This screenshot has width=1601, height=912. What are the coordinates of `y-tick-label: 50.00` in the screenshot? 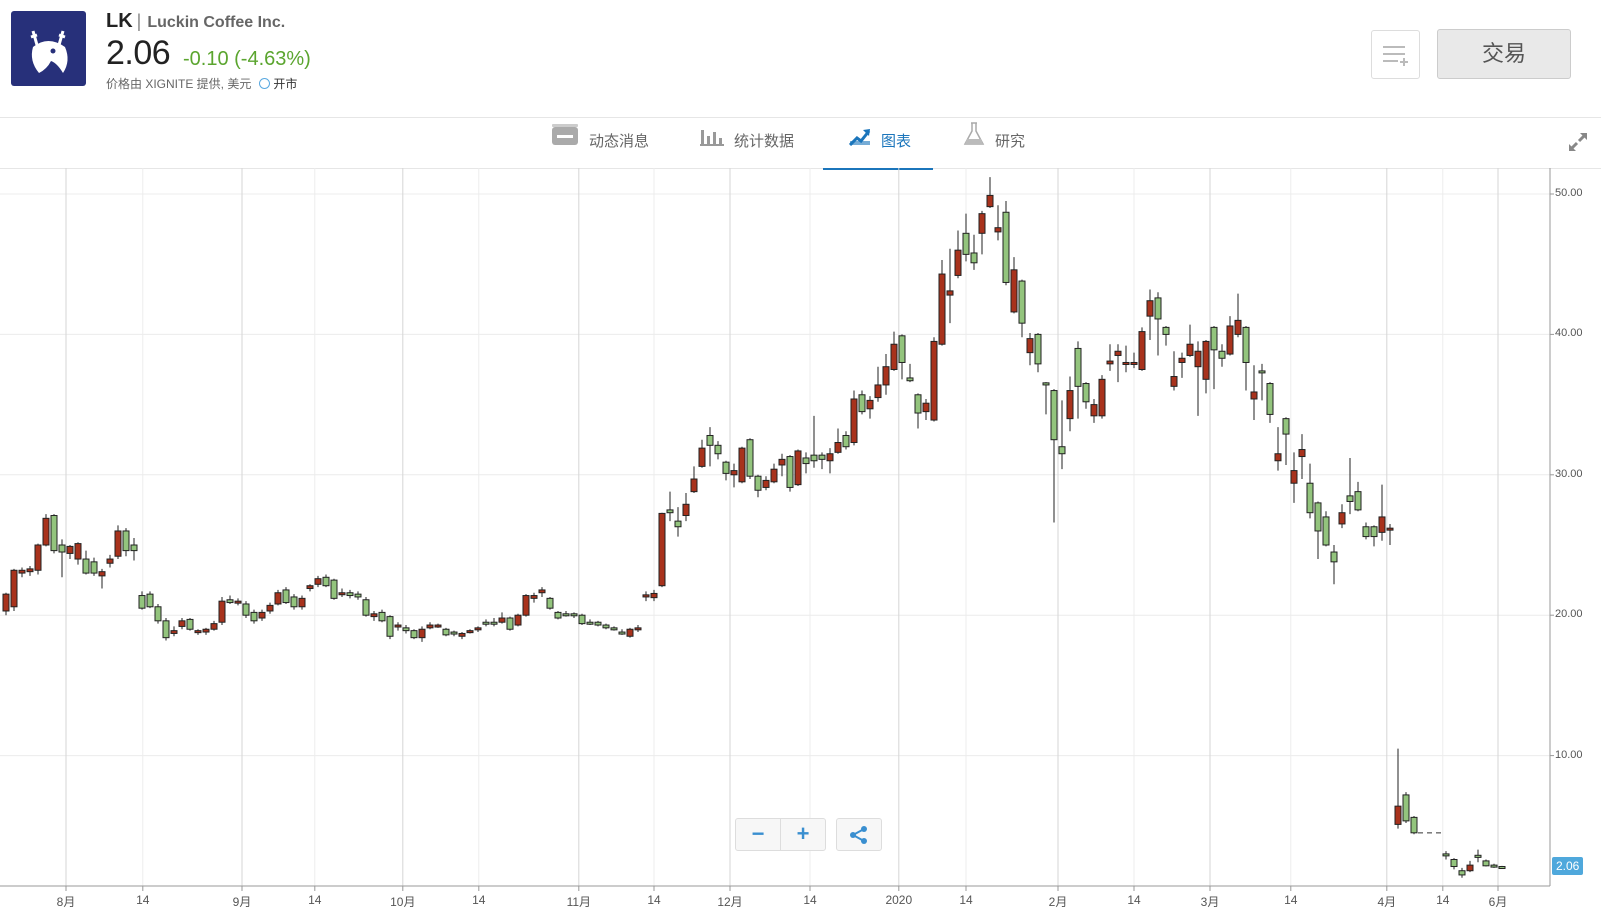 It's located at (1569, 193).